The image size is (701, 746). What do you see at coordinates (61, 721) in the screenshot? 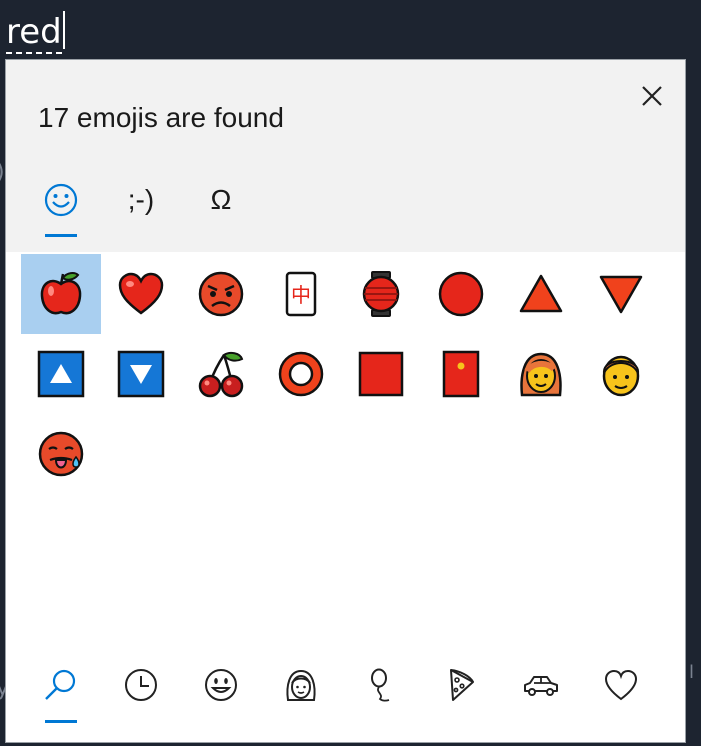
I see `selected-nav-indicator` at bounding box center [61, 721].